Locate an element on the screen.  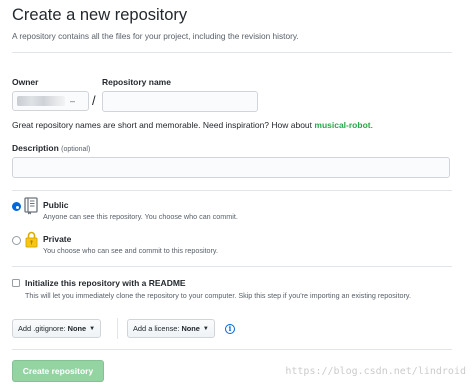
description-label: Description (optional) is located at coordinates (51, 148).